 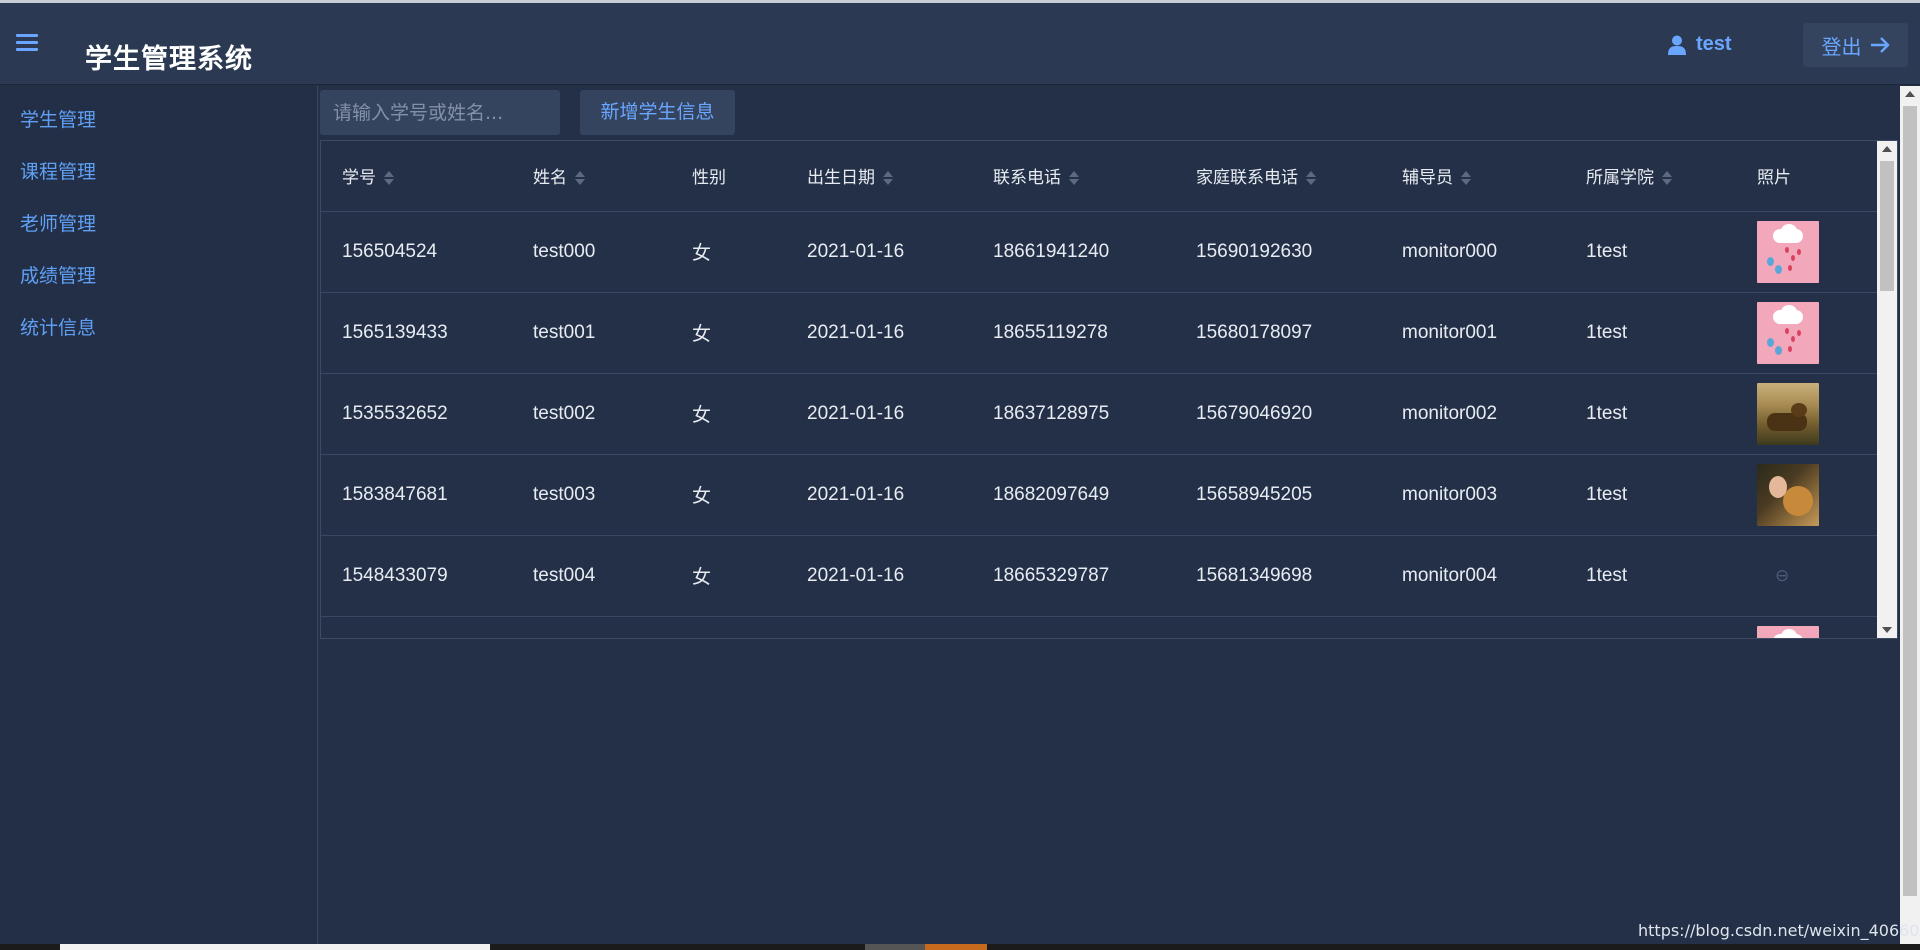 I want to click on cell-id: 1548433079, so click(x=416, y=576).